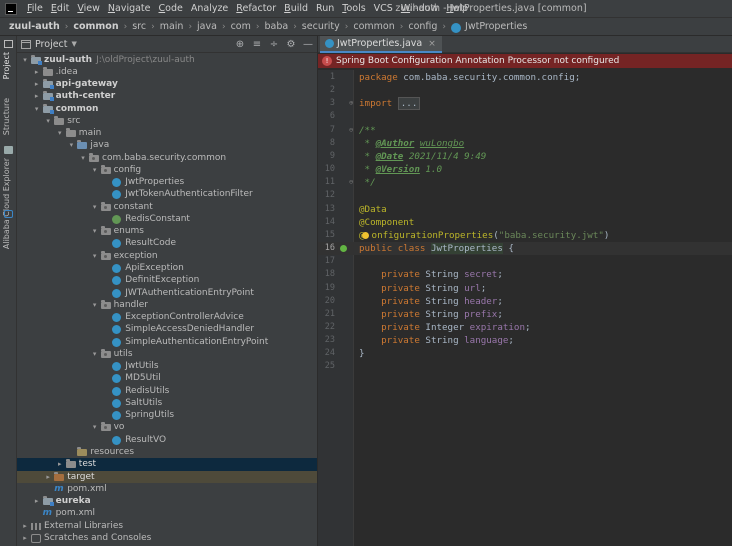 The height and width of the screenshot is (546, 732). Describe the element at coordinates (432, 44) in the screenshot. I see `close-icon: ×` at that location.